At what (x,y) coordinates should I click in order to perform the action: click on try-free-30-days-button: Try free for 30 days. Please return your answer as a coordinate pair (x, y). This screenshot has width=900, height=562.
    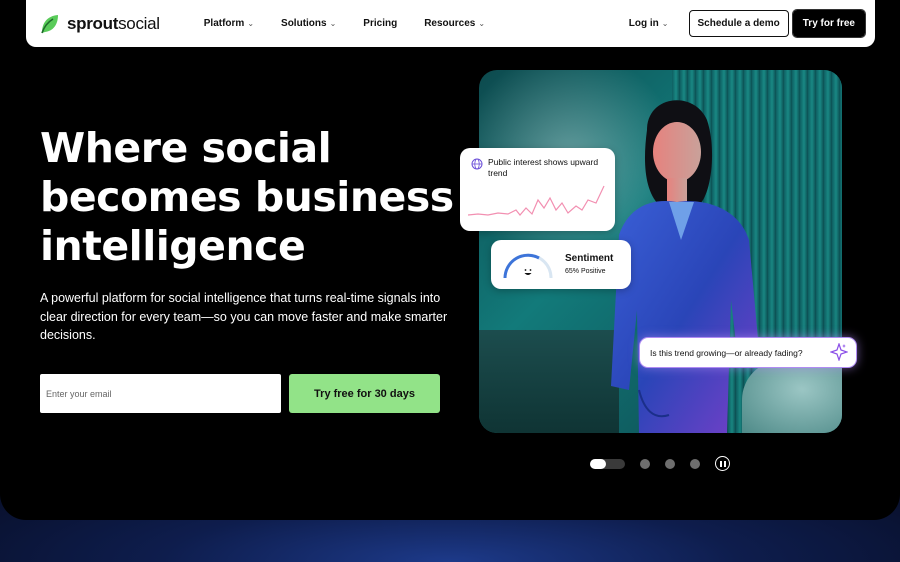
    Looking at the image, I should click on (364, 393).